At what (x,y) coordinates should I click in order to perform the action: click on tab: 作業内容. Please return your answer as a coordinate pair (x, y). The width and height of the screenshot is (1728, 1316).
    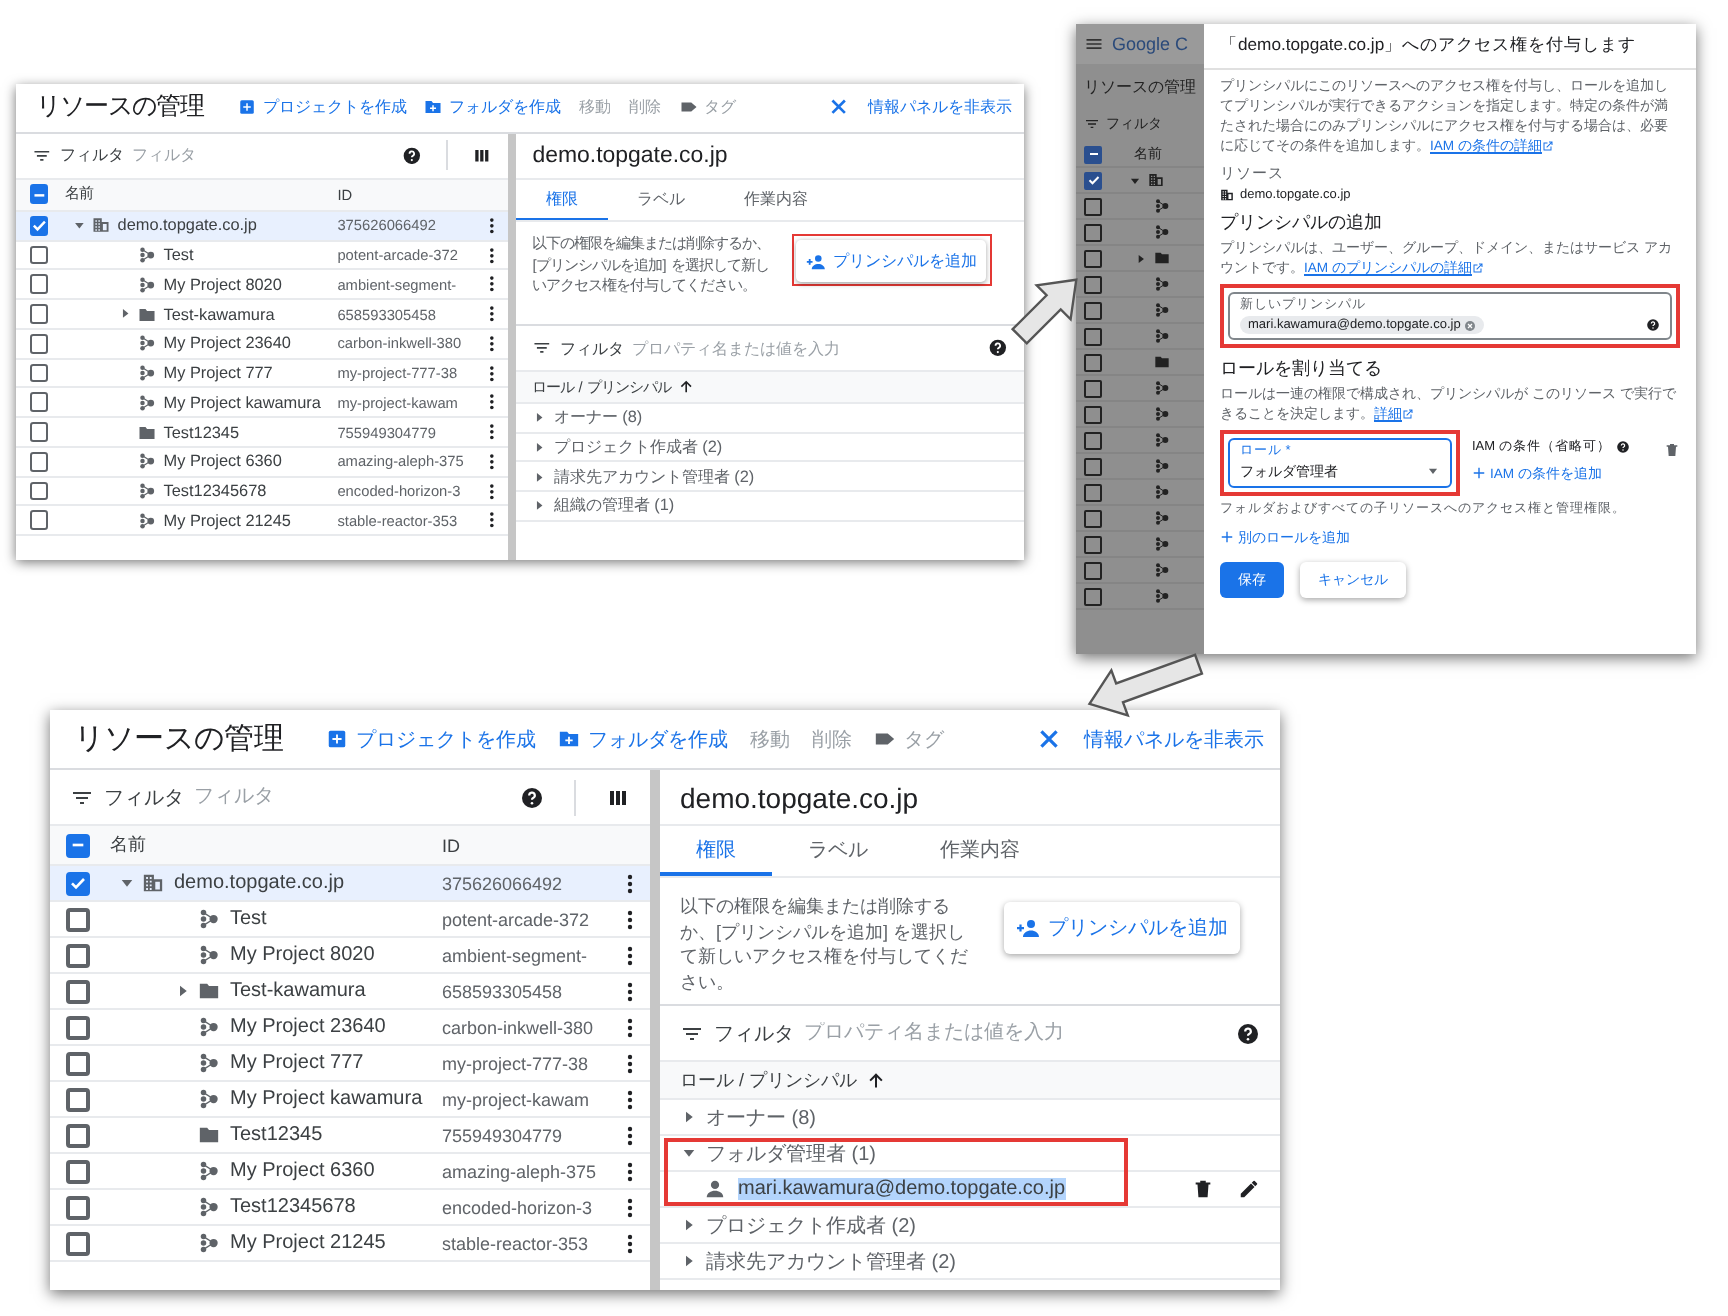
    Looking at the image, I should click on (980, 851).